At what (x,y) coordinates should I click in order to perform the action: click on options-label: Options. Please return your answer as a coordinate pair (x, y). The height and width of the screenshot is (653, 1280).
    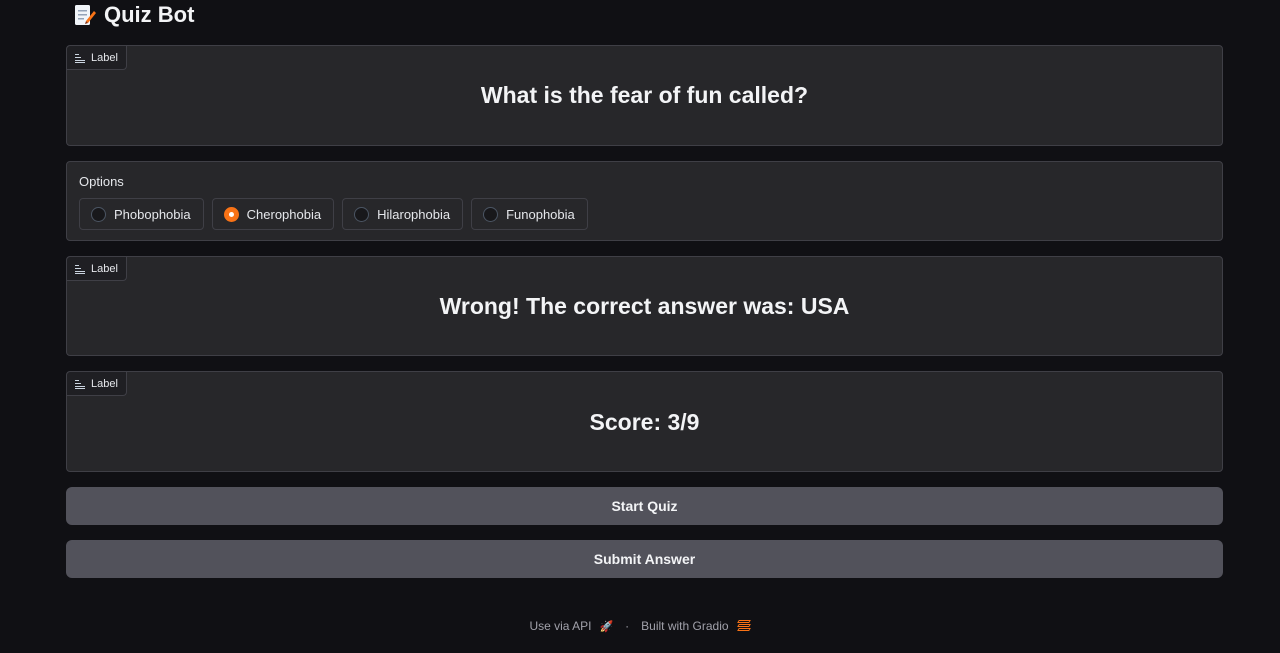
    Looking at the image, I should click on (101, 181).